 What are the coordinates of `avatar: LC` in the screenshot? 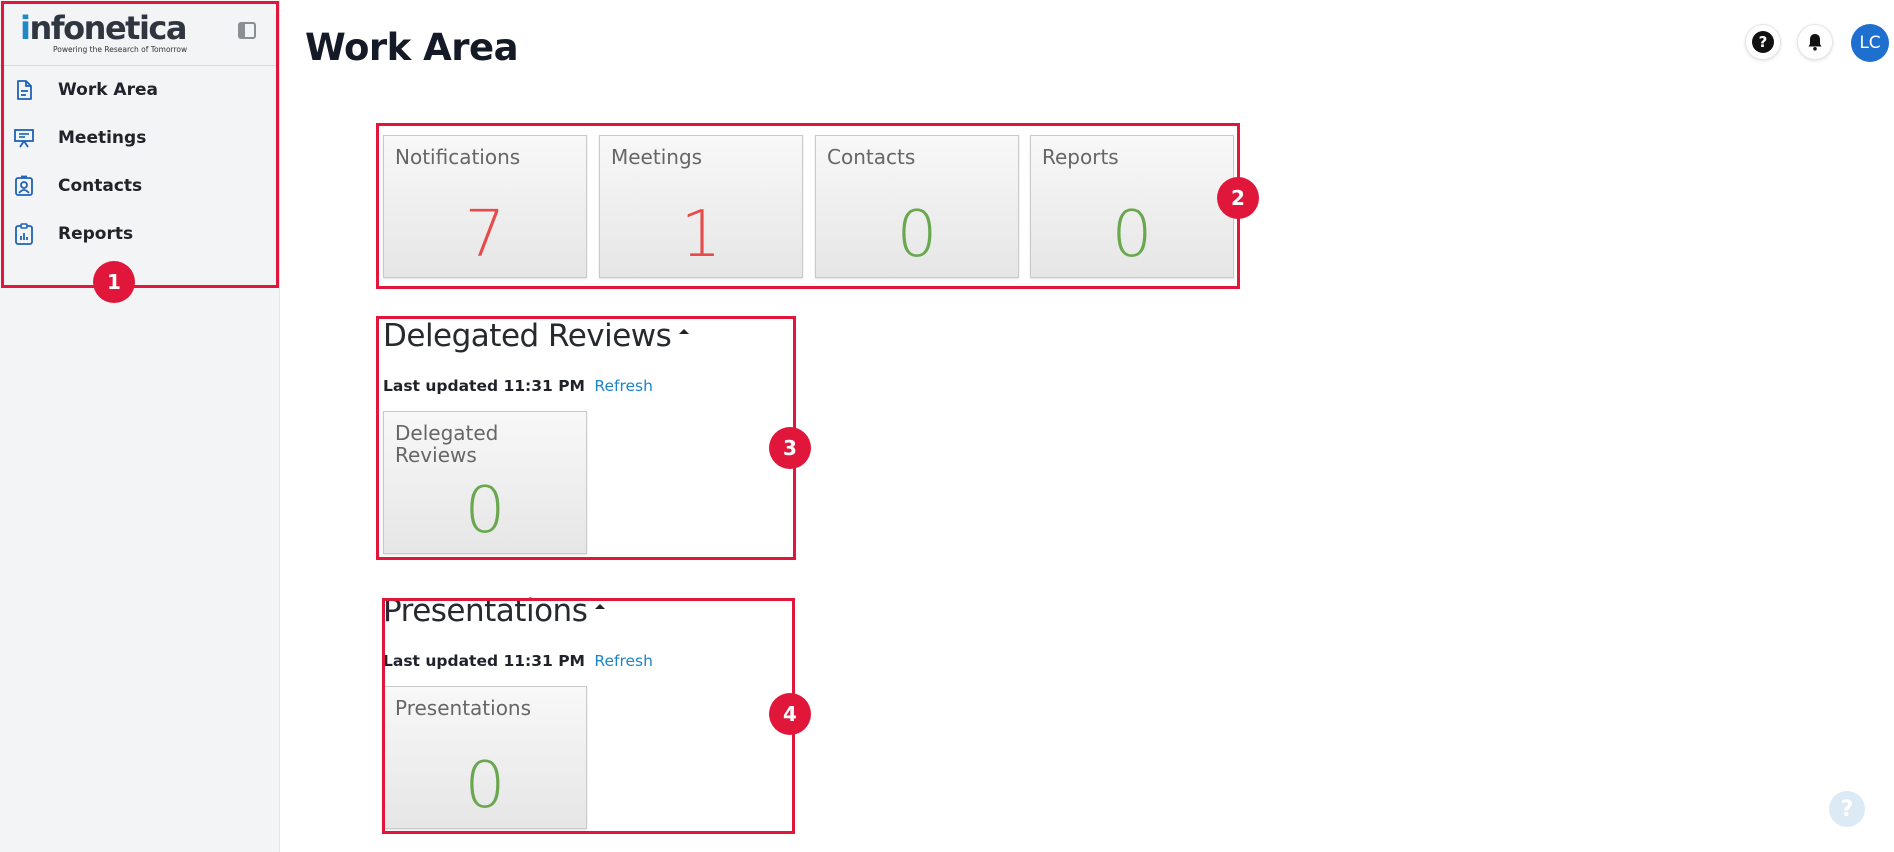 It's located at (1870, 43).